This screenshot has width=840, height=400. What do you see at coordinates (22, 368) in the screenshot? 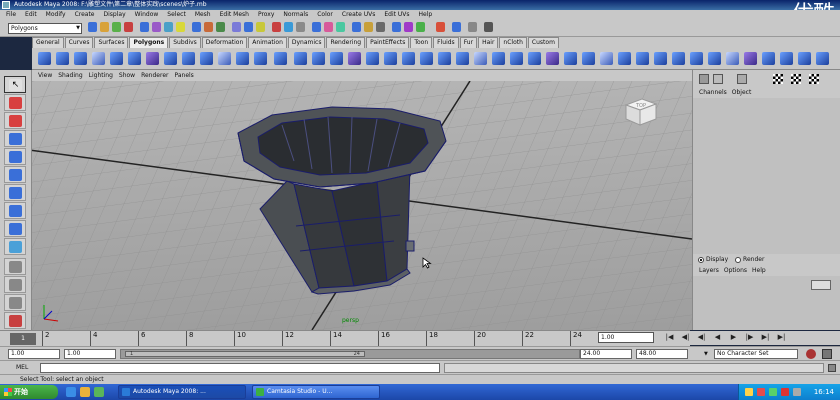
I see `mel-label: MEL` at bounding box center [22, 368].